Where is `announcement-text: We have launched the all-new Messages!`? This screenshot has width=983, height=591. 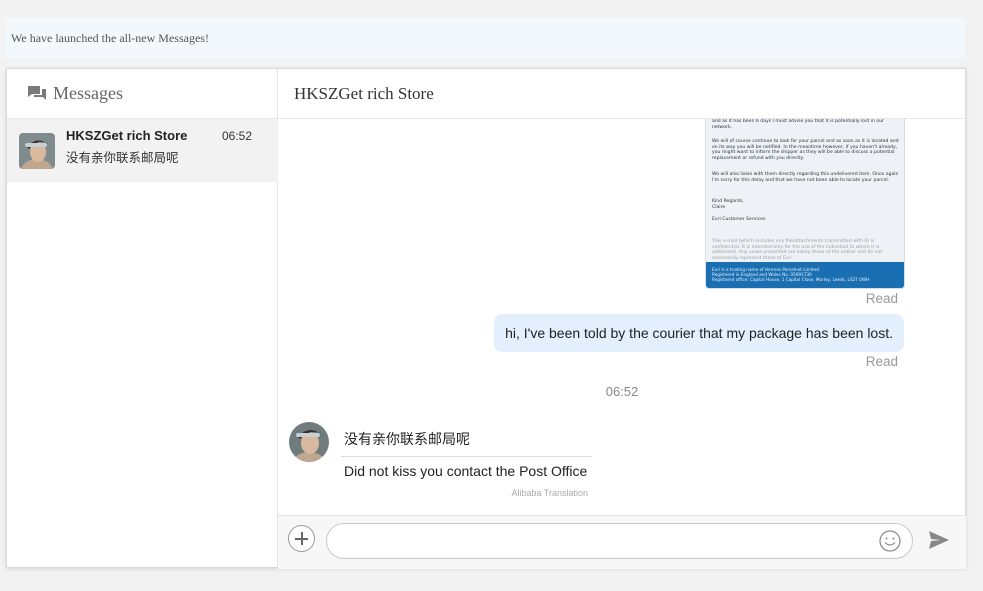 announcement-text: We have launched the all-new Messages! is located at coordinates (110, 38).